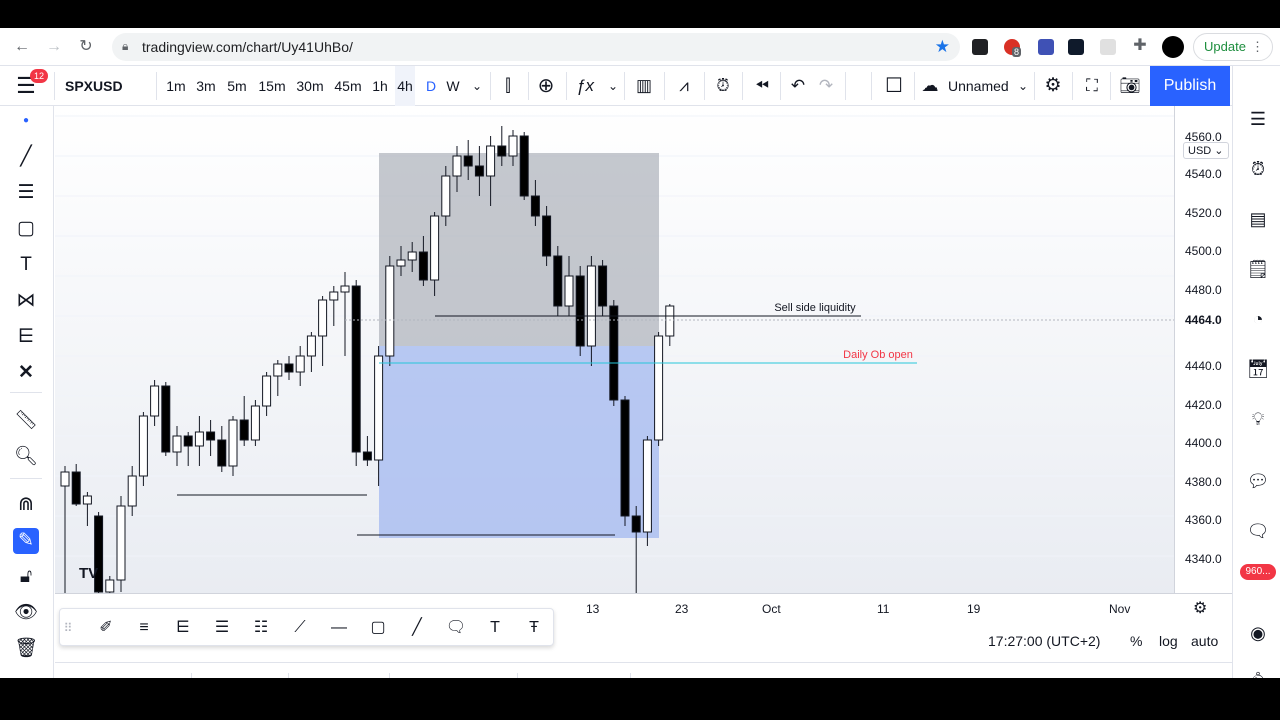  I want to click on tab-pine-editor: Pine Editor, so click(338, 670).